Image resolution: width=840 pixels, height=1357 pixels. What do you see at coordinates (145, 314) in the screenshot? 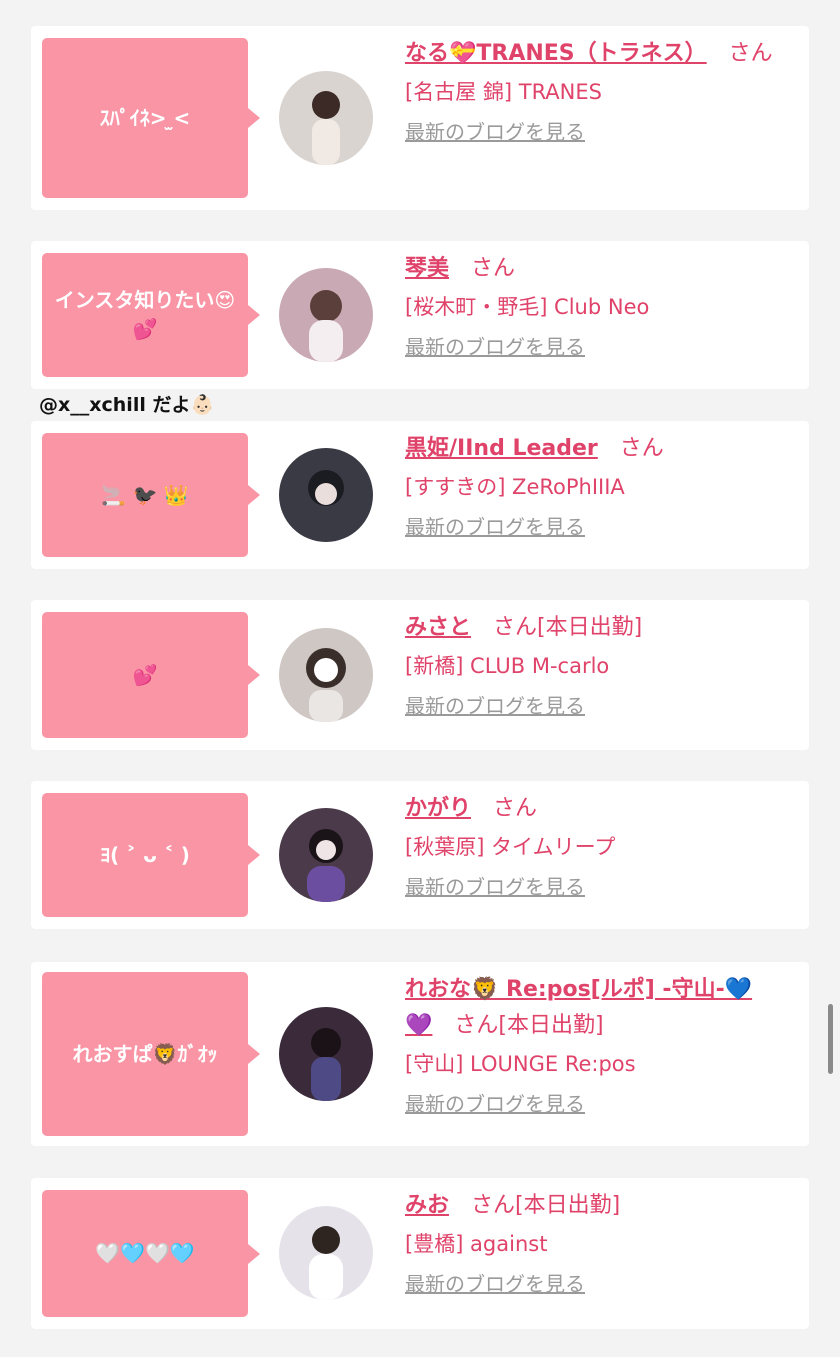
I see `comment-text: インスタ知りたい😍💕` at bounding box center [145, 314].